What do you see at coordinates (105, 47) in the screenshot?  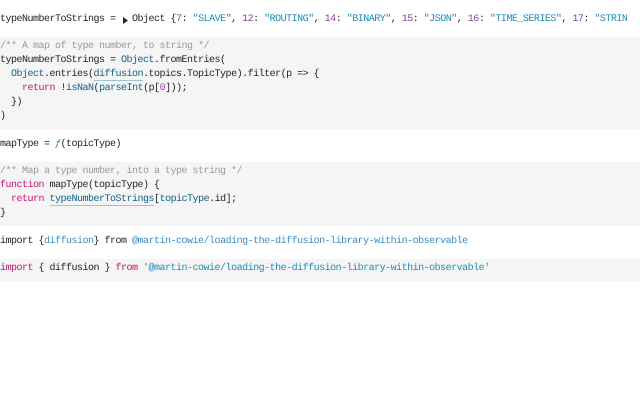 I see `code-line: /** A map of type number, to string */` at bounding box center [105, 47].